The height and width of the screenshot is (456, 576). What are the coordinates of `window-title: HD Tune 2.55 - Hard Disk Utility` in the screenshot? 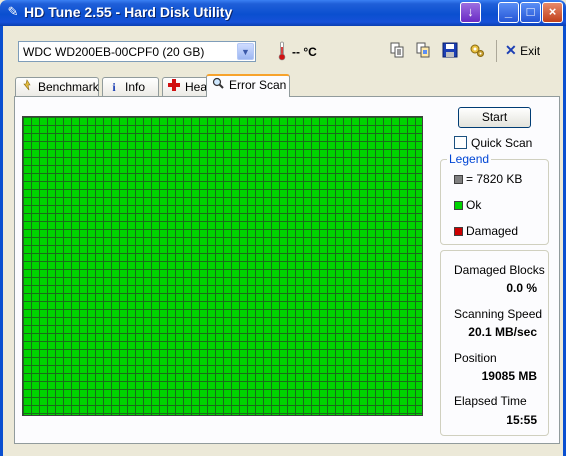 It's located at (128, 12).